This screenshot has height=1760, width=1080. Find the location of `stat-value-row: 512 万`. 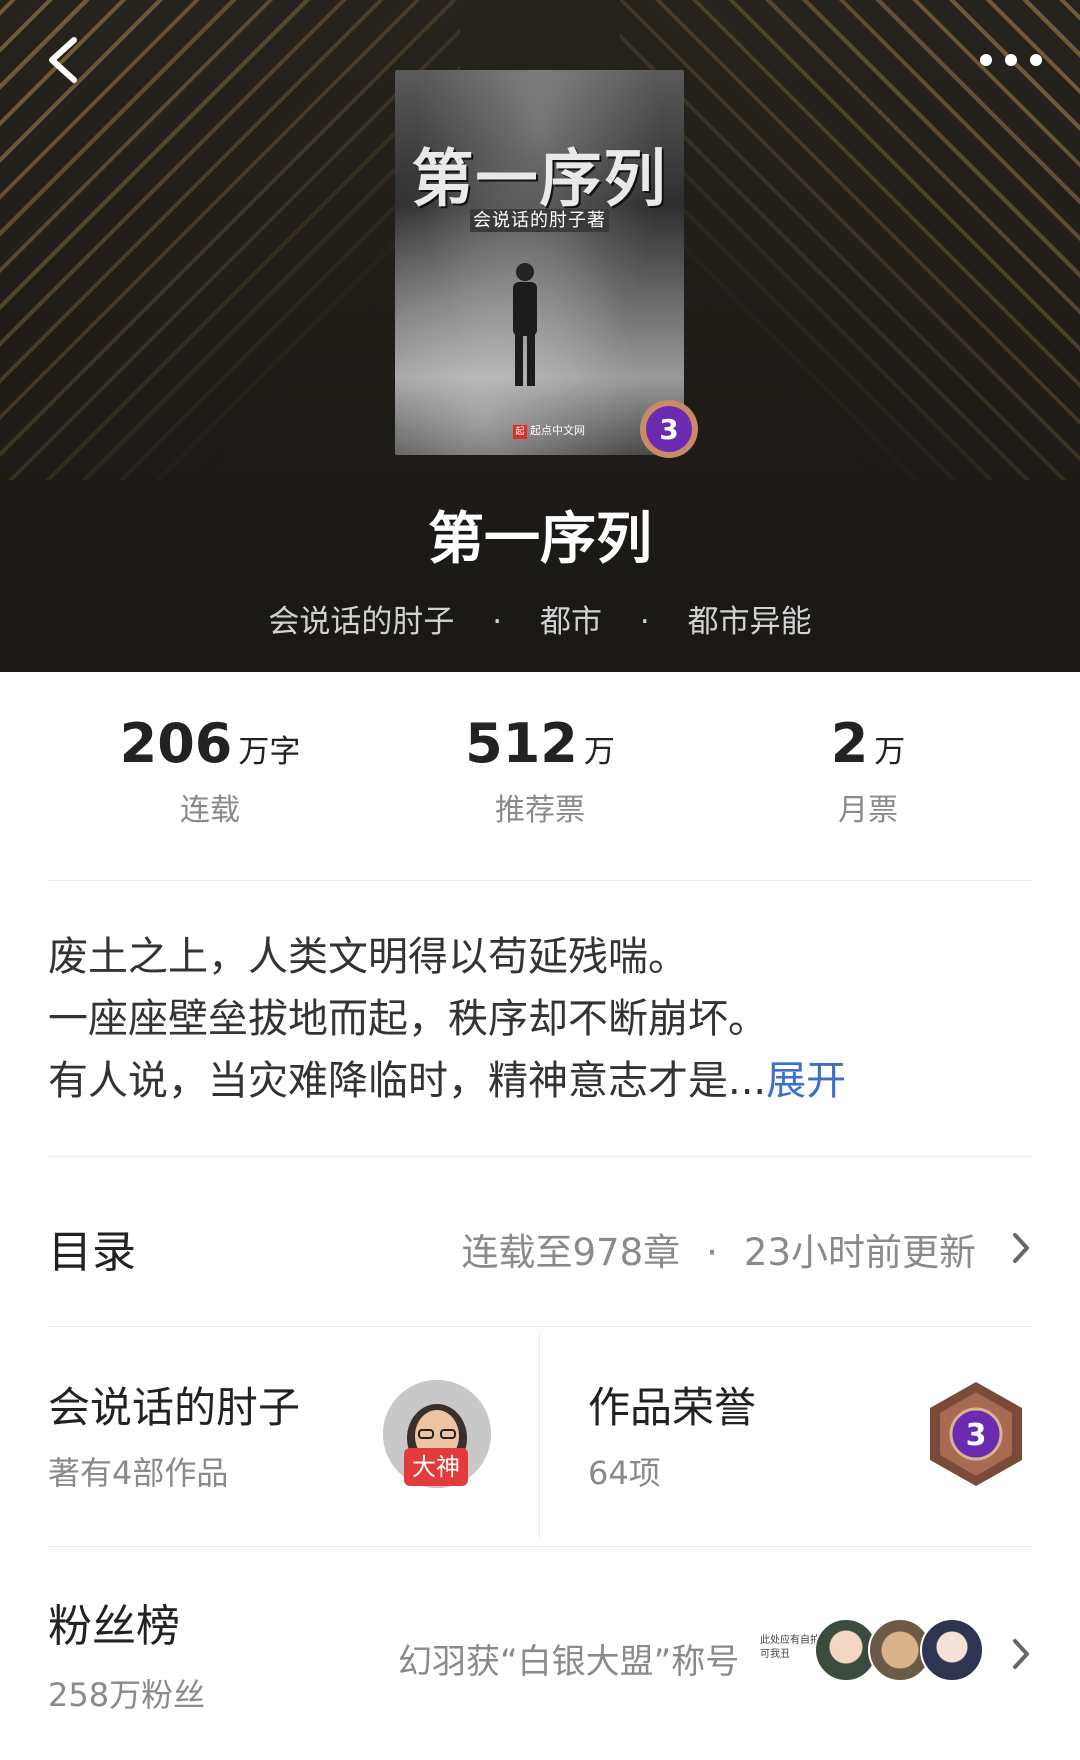

stat-value-row: 512 万 is located at coordinates (540, 743).